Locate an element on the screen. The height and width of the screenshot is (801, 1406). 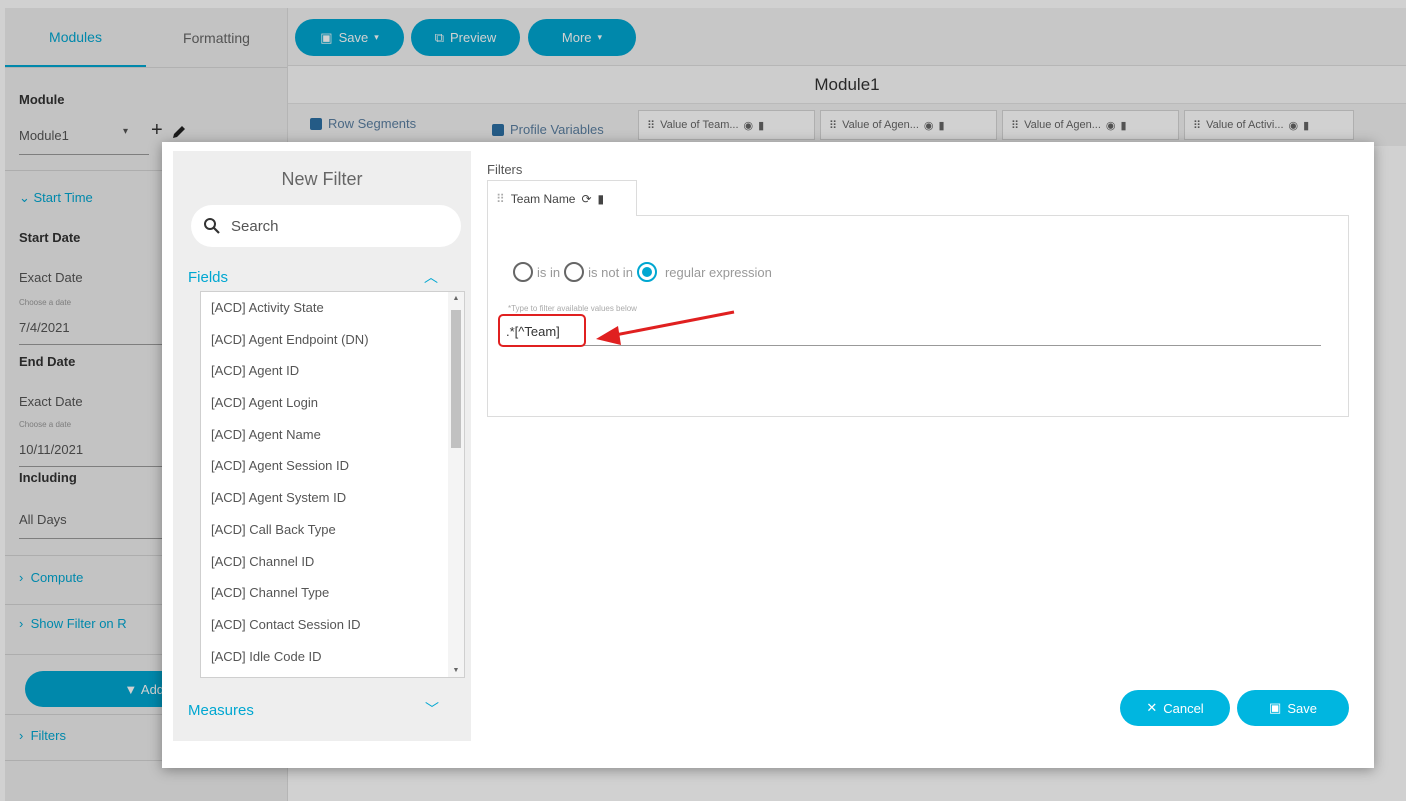
toolbar: ▣ Save ▾ ⧉ Preview More ▾ is located at coordinates (847, 37).